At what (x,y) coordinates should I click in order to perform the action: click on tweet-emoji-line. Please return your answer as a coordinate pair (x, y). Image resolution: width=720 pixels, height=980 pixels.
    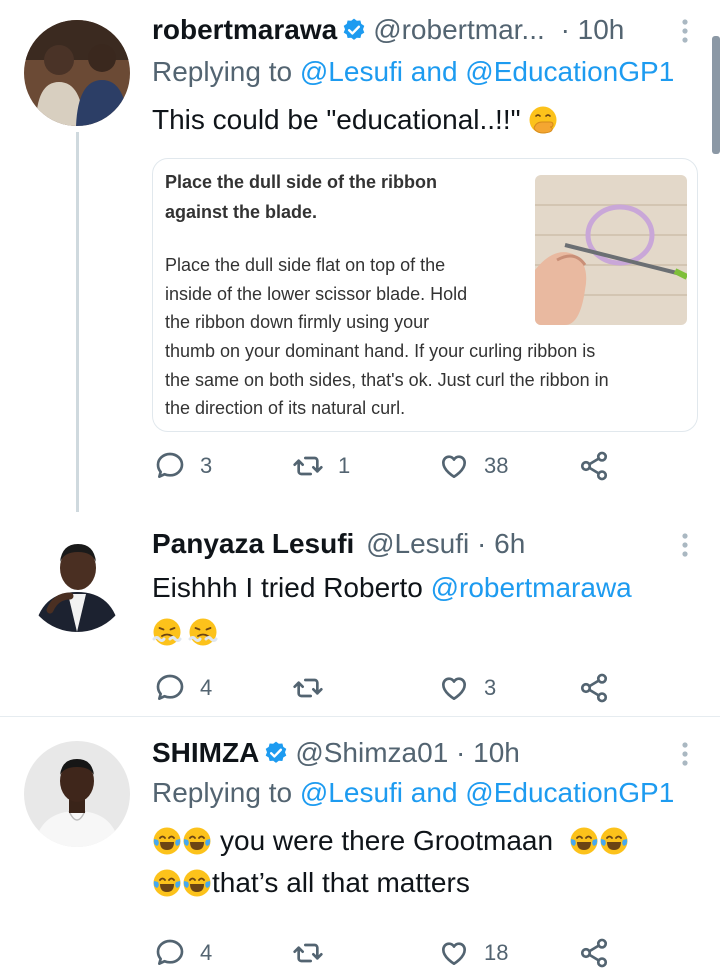
    Looking at the image, I should click on (185, 632).